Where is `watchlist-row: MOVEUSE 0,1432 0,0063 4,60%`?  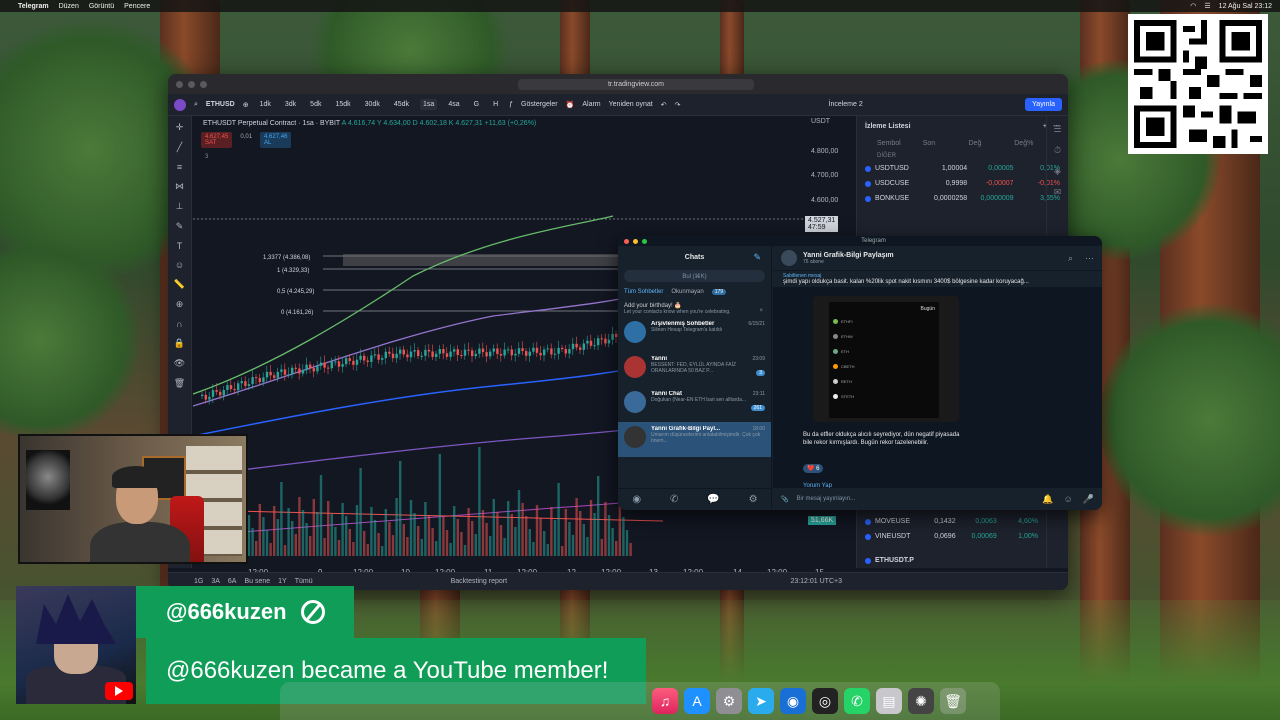
watchlist-row: MOVEUSE 0,1432 0,0063 4,60% is located at coordinates (951, 521).